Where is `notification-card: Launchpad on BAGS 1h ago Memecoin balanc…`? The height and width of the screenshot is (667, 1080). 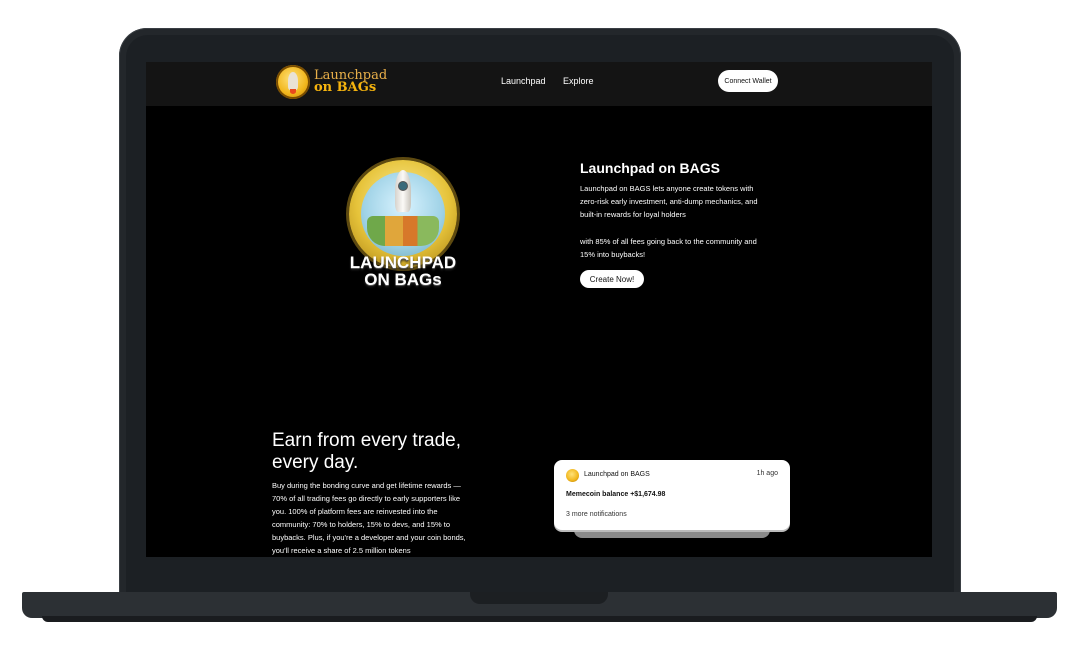
notification-card: Launchpad on BAGS 1h ago Memecoin balanc… is located at coordinates (672, 495).